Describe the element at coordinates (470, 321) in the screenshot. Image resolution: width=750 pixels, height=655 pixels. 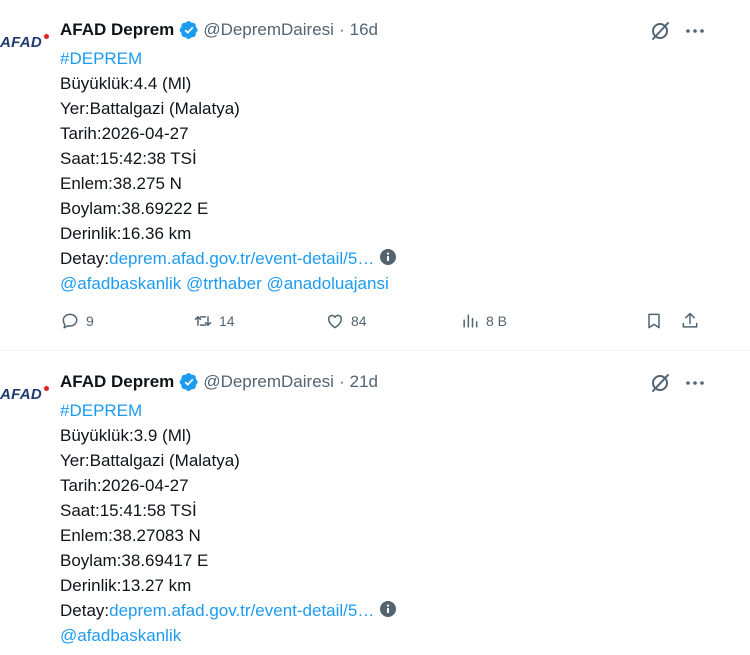
I see `views-icon` at that location.